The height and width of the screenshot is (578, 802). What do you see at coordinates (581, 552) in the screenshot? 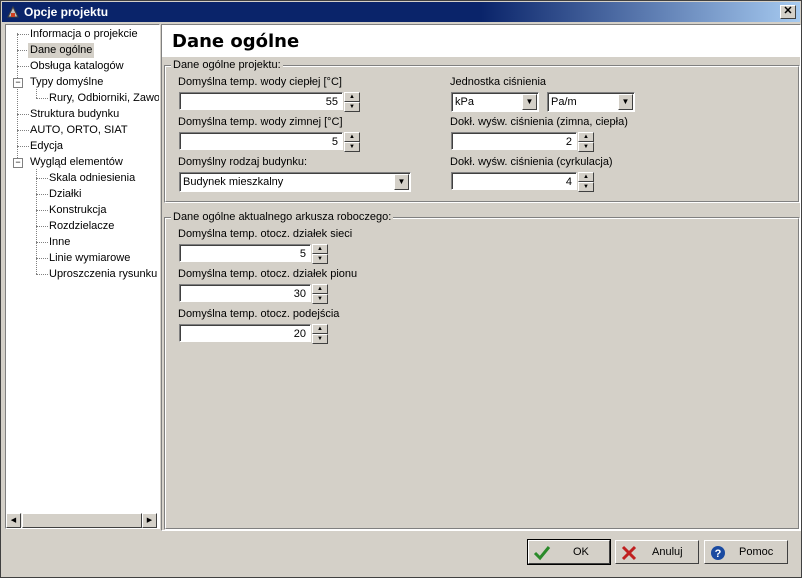
I see `ok-label: OK` at bounding box center [581, 552].